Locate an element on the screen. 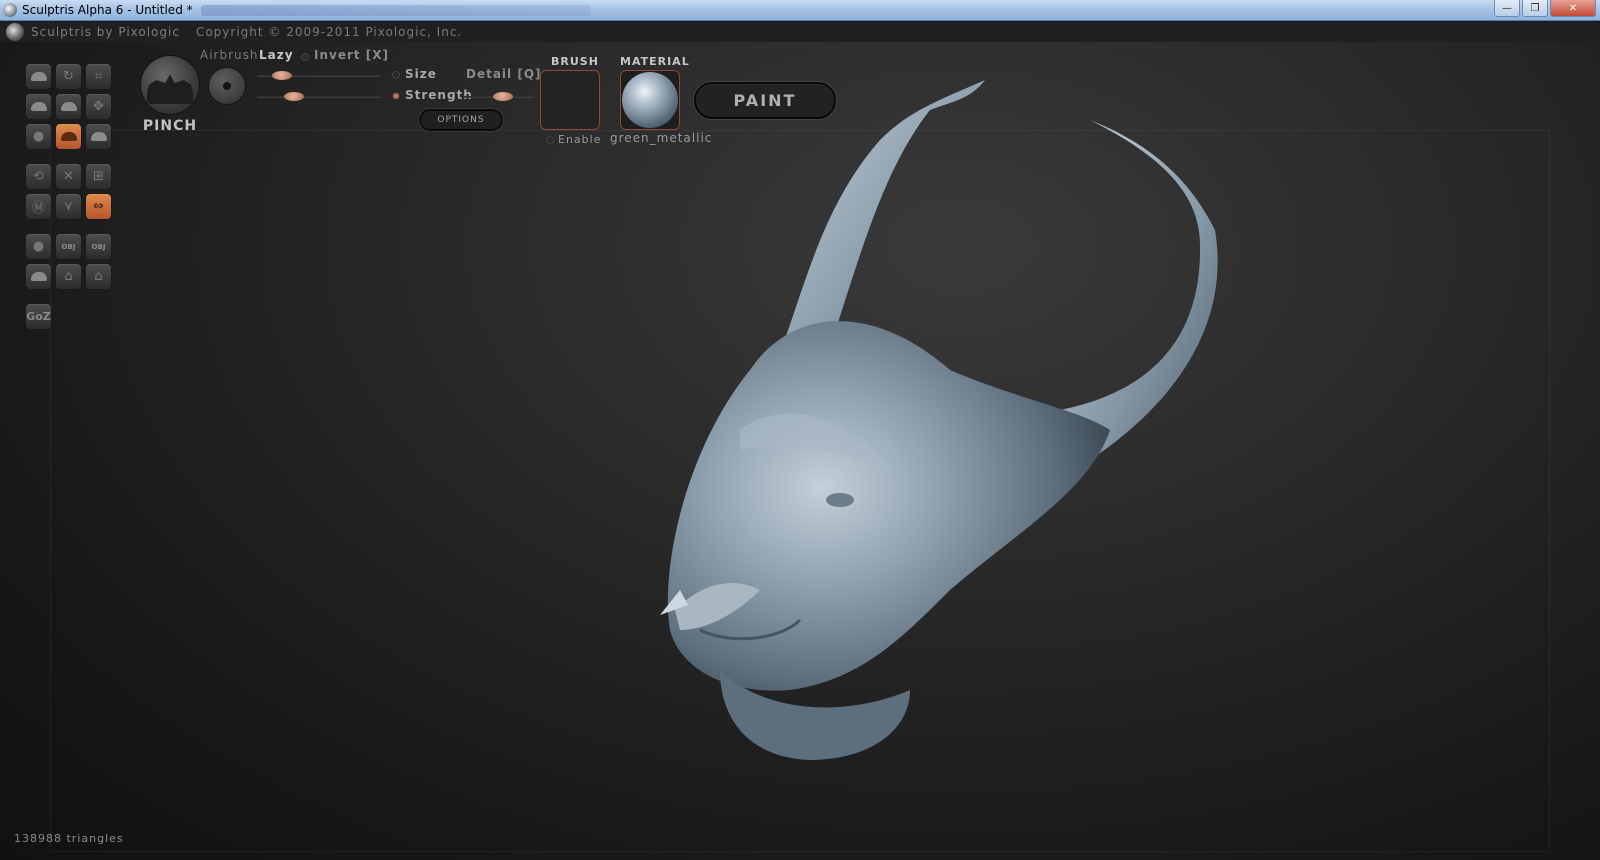  material-section-title: MATERIAL is located at coordinates (655, 61).